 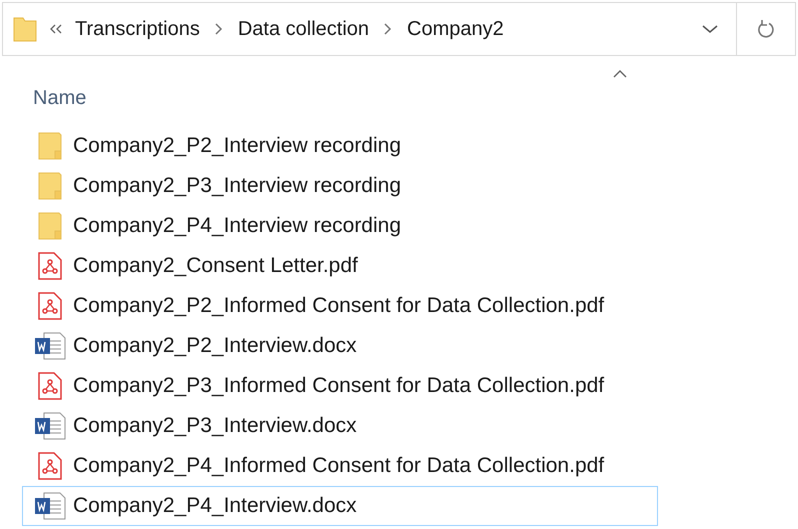 What do you see at coordinates (237, 186) in the screenshot?
I see `file-name: Company2_P3_Interview recording` at bounding box center [237, 186].